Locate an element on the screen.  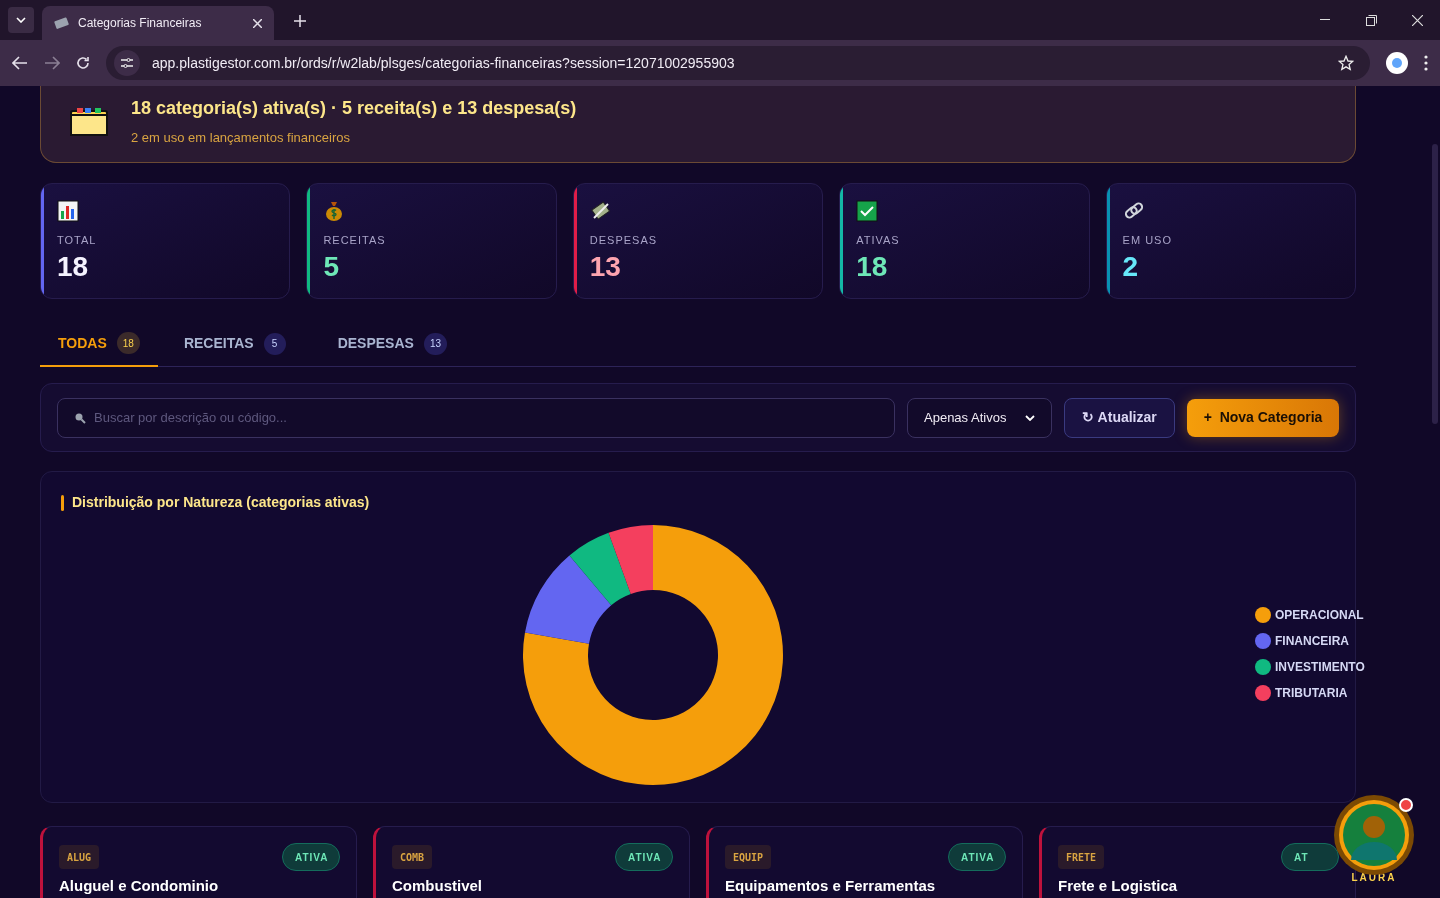
title-accent-bar is located at coordinates (62, 502).